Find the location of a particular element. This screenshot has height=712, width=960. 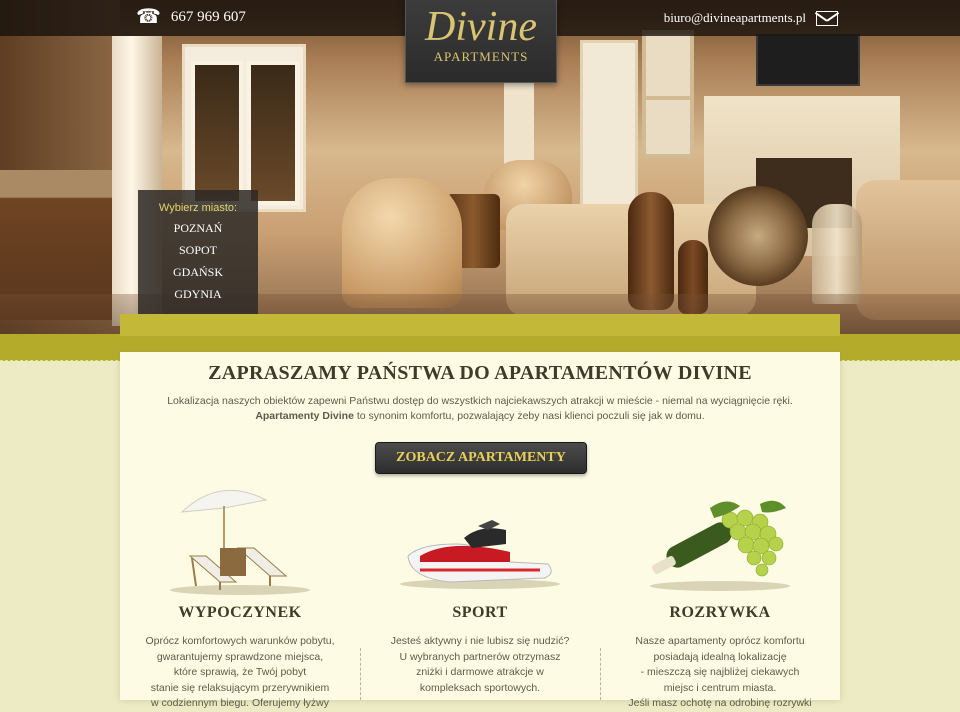

email-contact: biuro@divineapartments.pl is located at coordinates (751, 18).